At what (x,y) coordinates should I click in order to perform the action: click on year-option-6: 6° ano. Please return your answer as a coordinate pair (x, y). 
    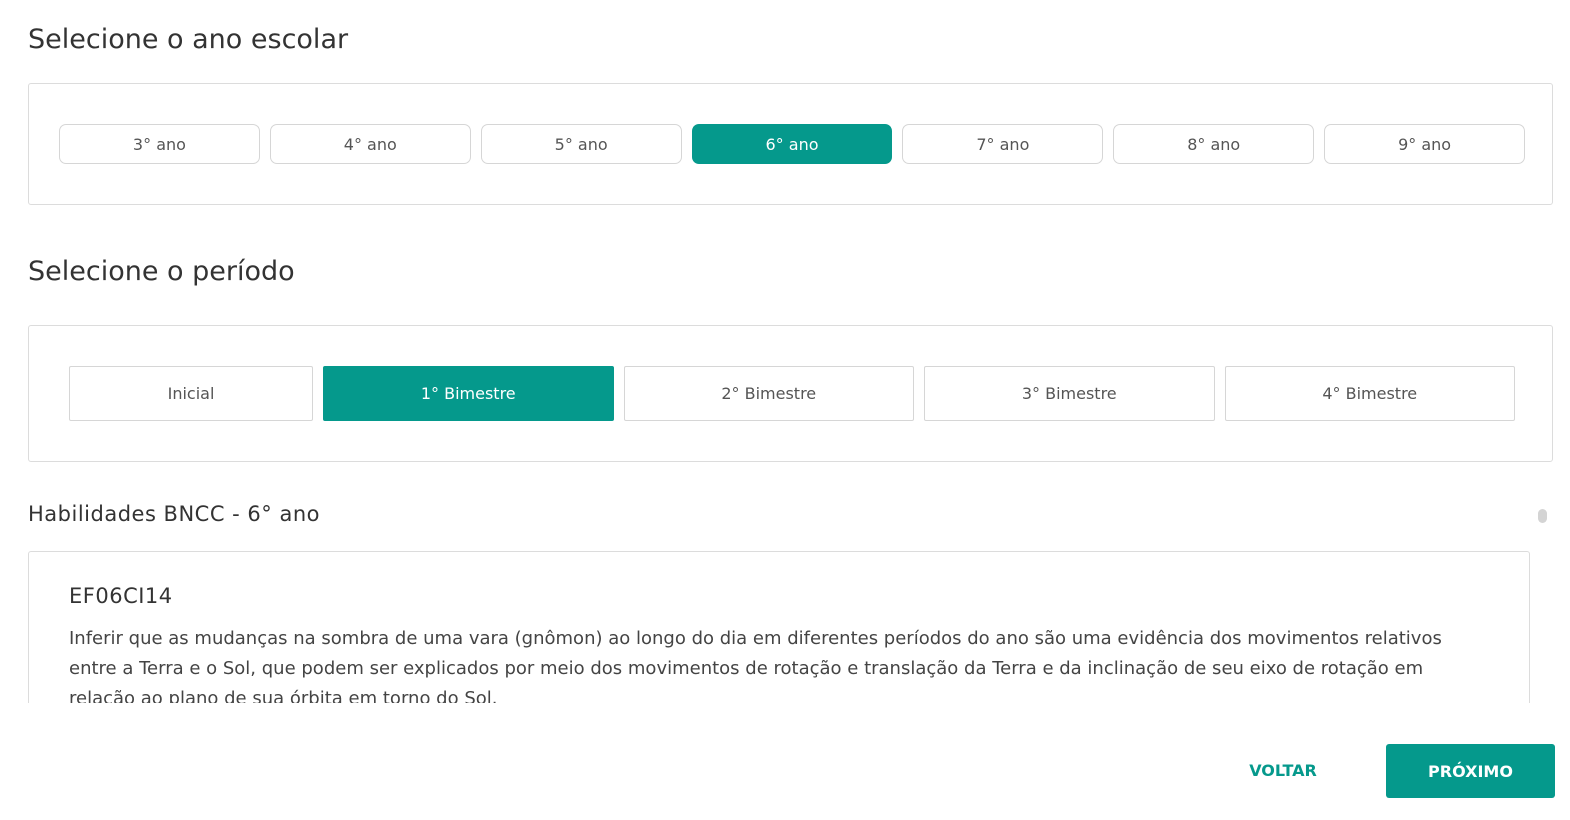
    Looking at the image, I should click on (792, 144).